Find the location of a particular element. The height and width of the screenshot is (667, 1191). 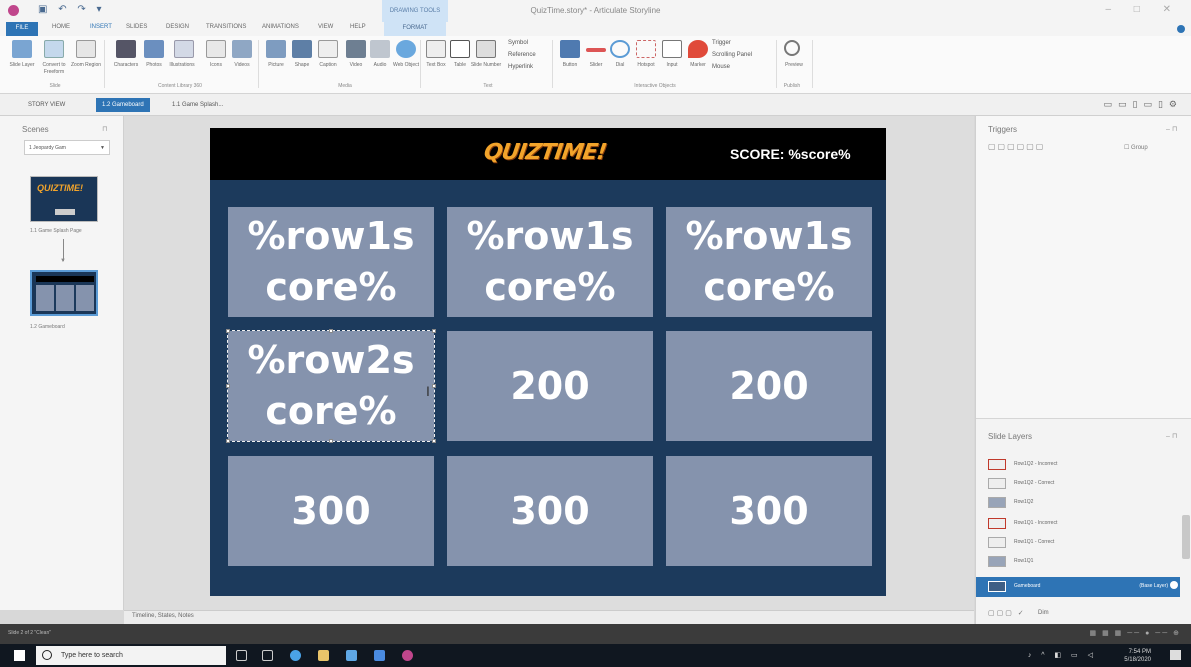

store-icon is located at coordinates (351, 655).